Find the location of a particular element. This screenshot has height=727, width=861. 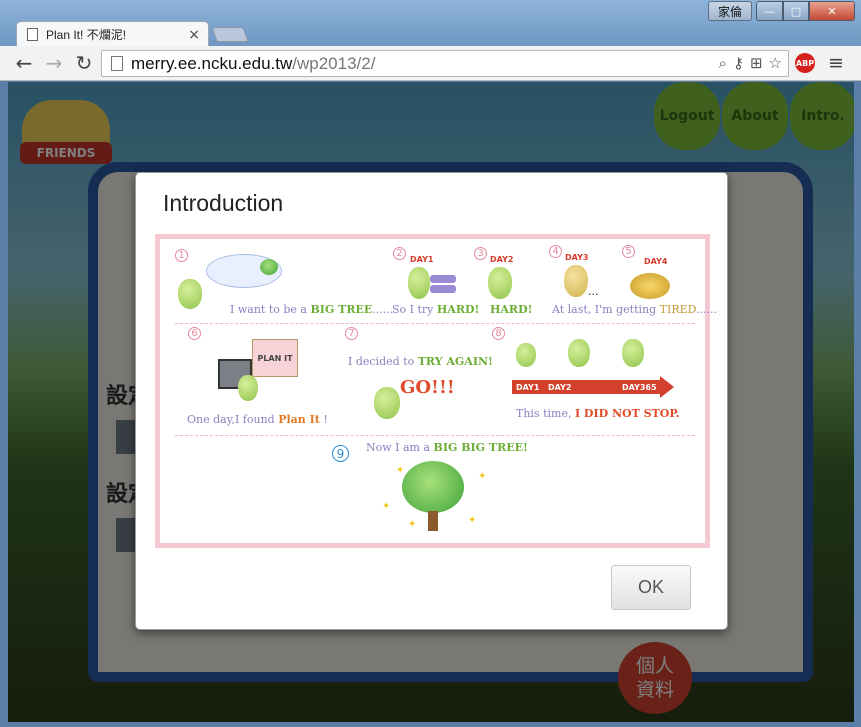

coins-icon is located at coordinates (650, 286).